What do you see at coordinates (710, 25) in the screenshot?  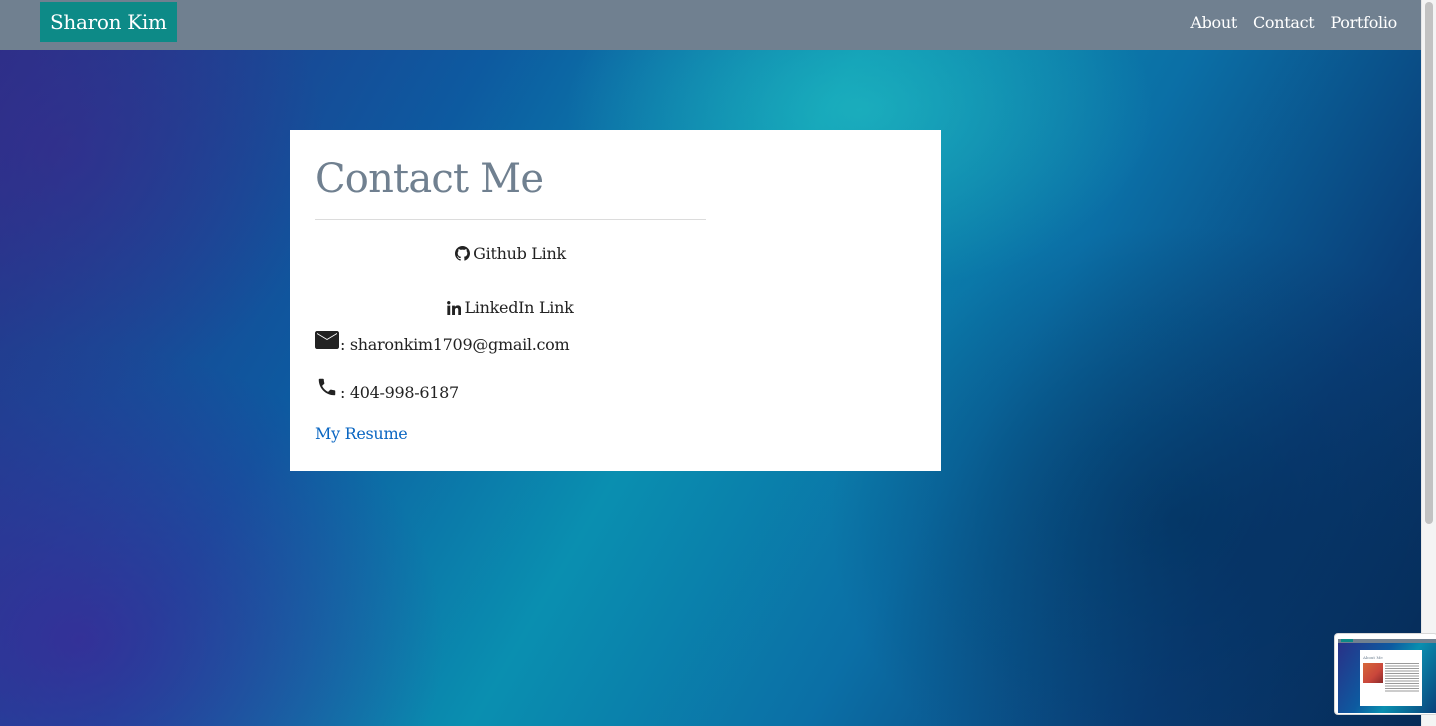 I see `navbar: Sharon Kim About Contact Portfolio` at bounding box center [710, 25].